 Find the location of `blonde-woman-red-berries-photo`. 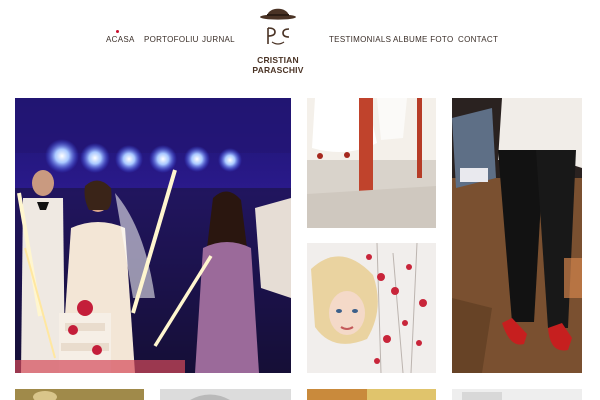

blonde-woman-red-berries-photo is located at coordinates (371, 308).